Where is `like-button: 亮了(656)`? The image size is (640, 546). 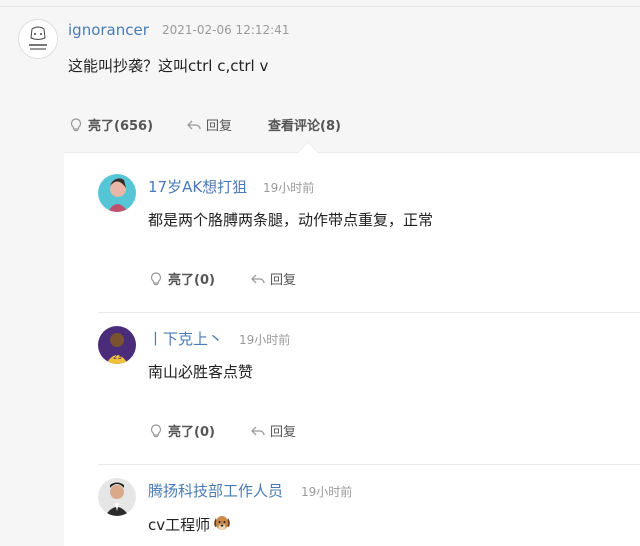
like-button: 亮了(656) is located at coordinates (110, 124).